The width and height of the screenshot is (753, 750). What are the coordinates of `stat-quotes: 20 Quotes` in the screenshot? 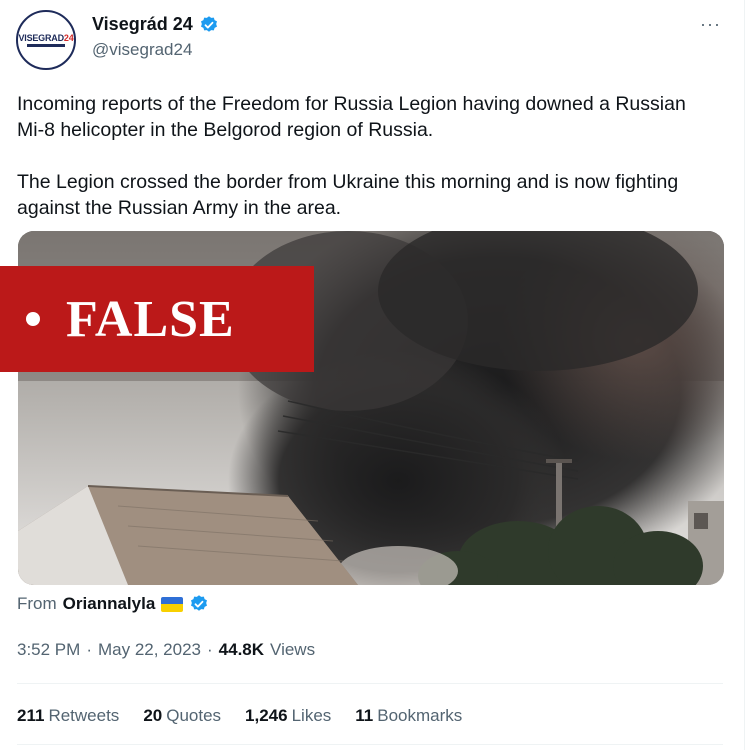 It's located at (182, 716).